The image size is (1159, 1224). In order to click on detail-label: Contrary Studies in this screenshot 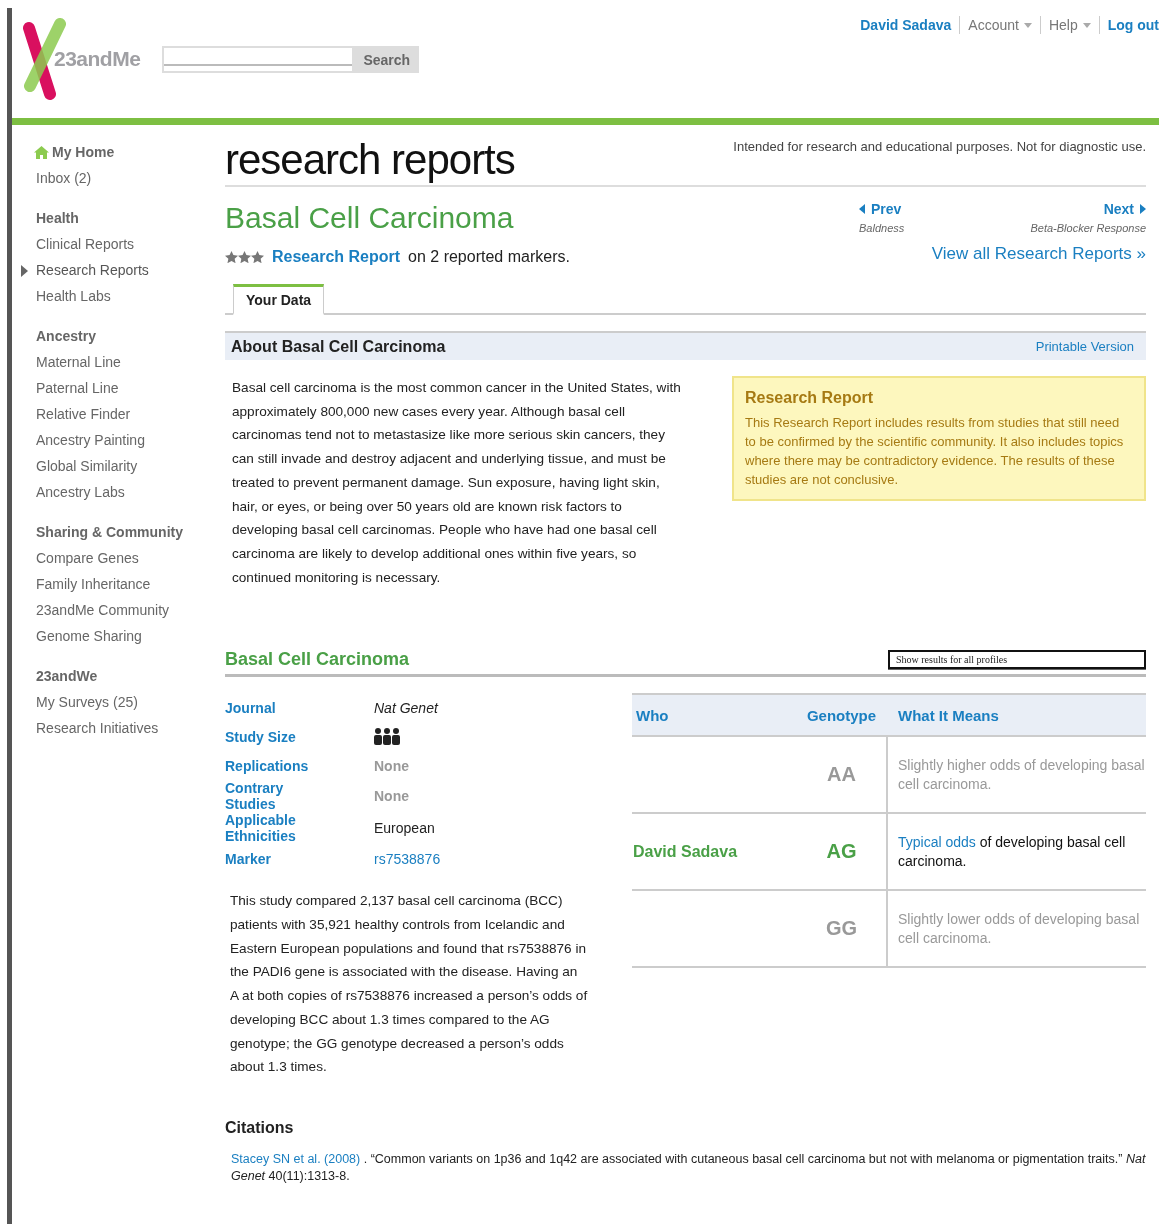, I will do `click(255, 796)`.